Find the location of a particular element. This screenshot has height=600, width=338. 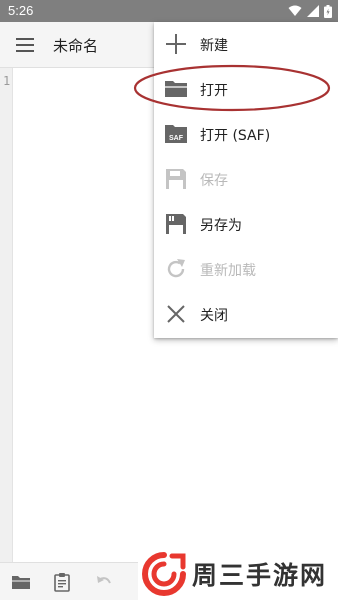

paste-button is located at coordinates (62, 582).